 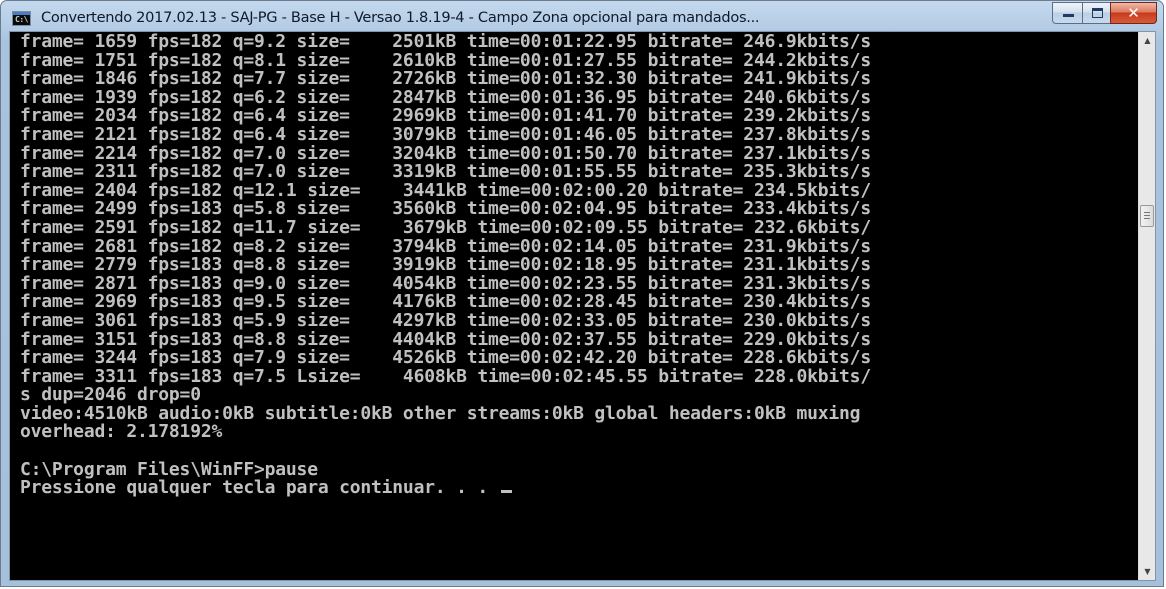 I want to click on close-button: ✕, so click(x=1133, y=13).